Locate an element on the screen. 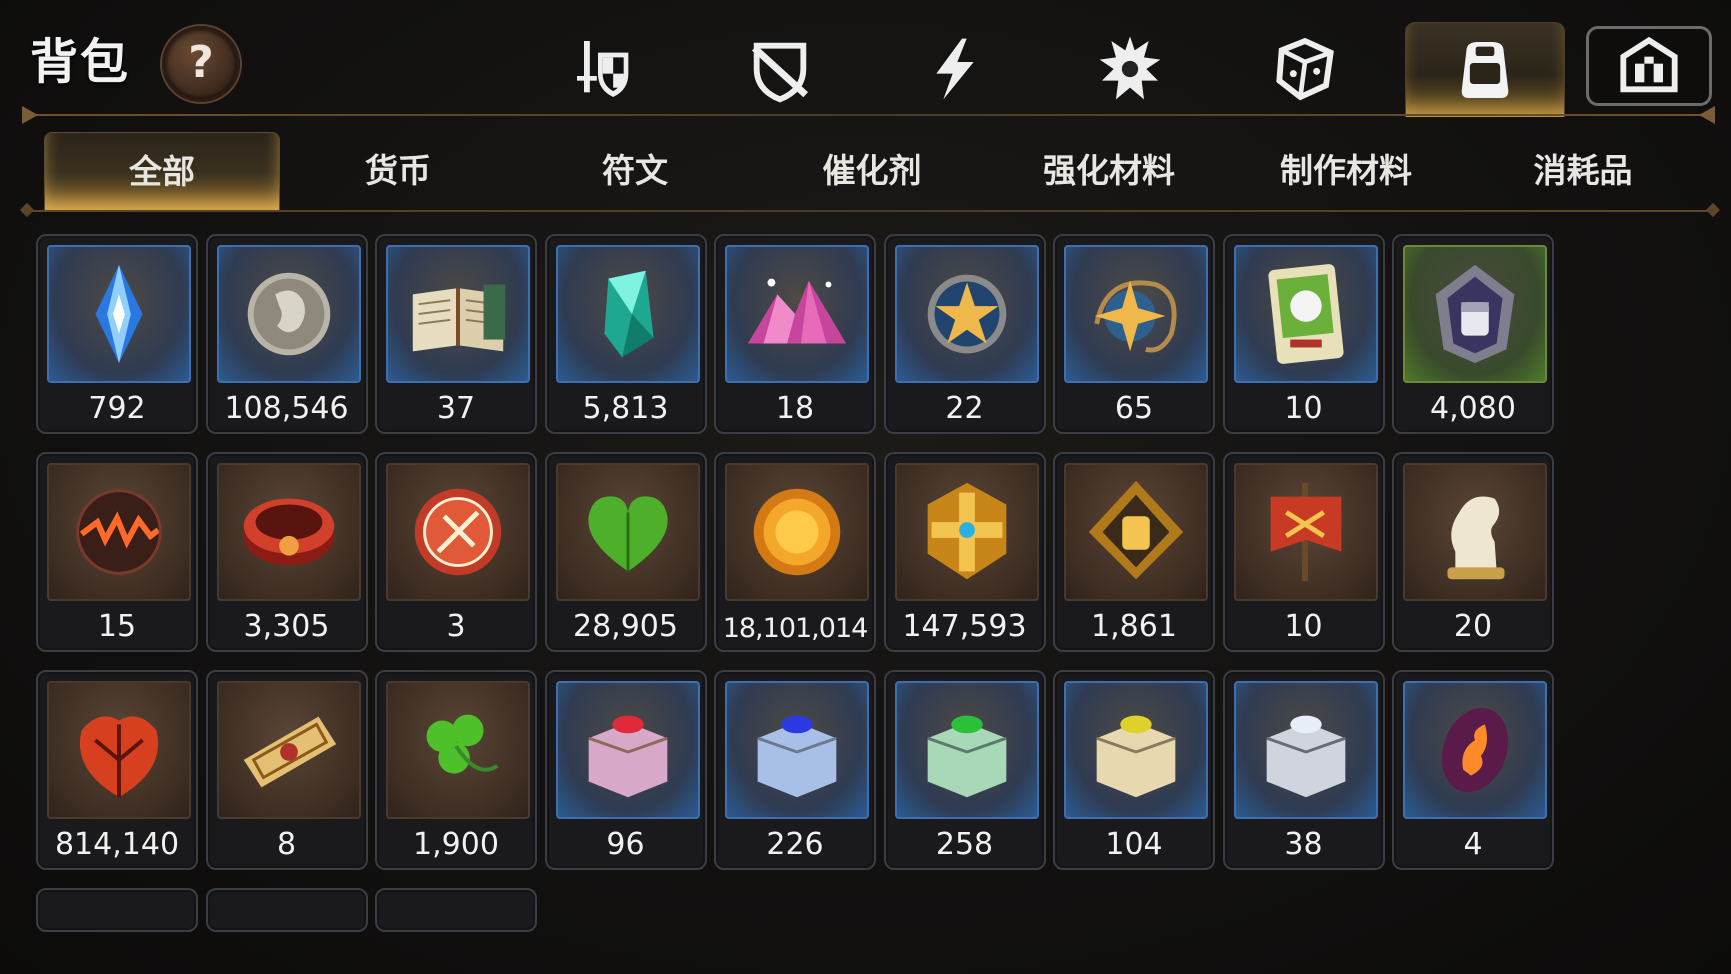 The width and height of the screenshot is (1731, 974). tab-crafting-materials: 制作材料 is located at coordinates (1346, 171).